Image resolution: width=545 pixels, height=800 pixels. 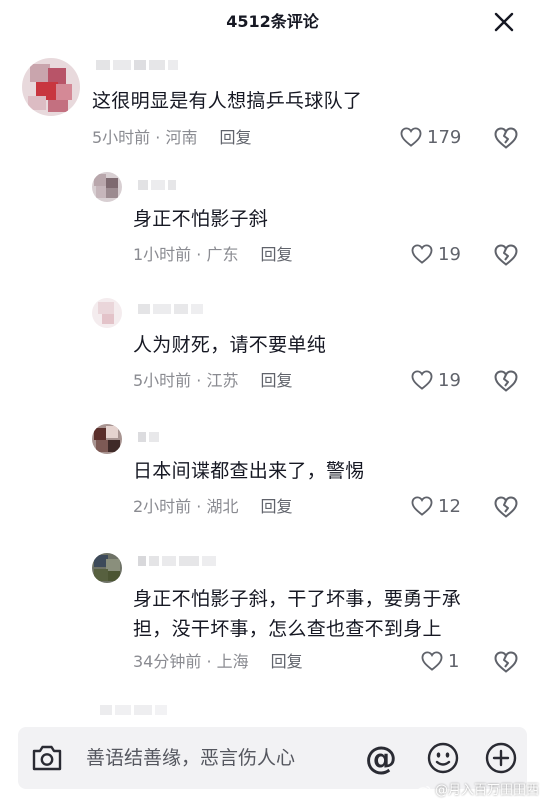 I want to click on comment-location: 上海, so click(x=232, y=661).